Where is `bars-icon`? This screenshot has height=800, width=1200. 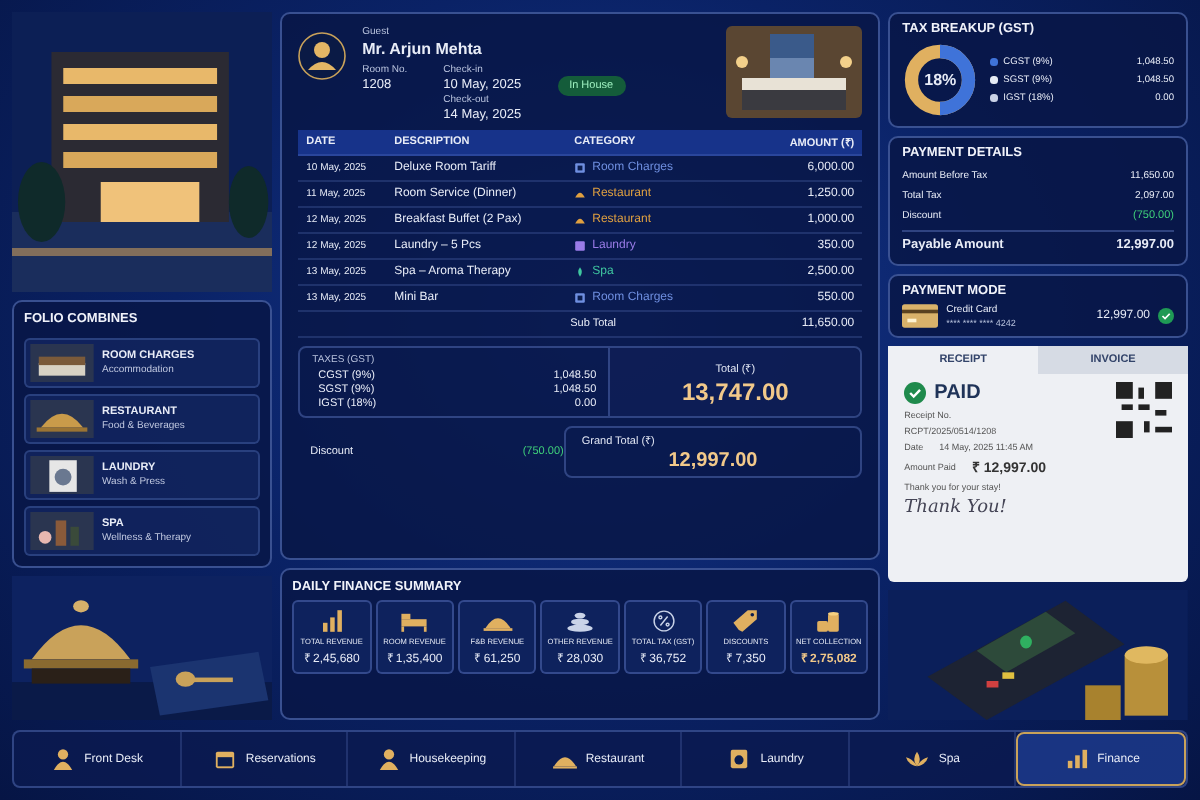 bars-icon is located at coordinates (1076, 759).